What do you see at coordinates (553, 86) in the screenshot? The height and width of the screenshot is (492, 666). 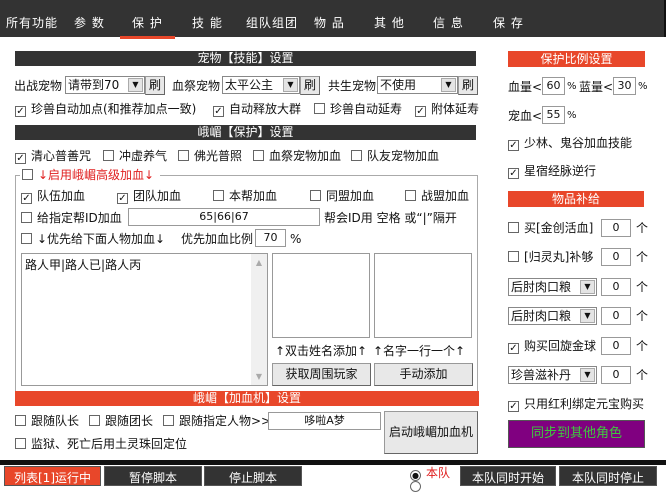 I see `hp-input: 60` at bounding box center [553, 86].